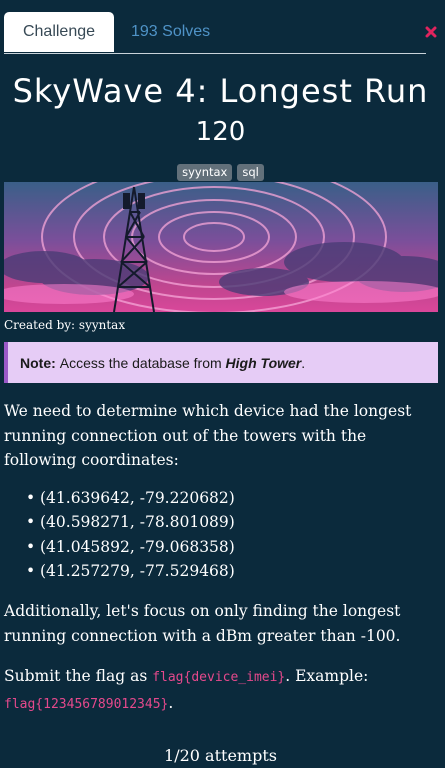  Describe the element at coordinates (65, 325) in the screenshot. I see `created-by-text: Created by: syyntax` at that location.